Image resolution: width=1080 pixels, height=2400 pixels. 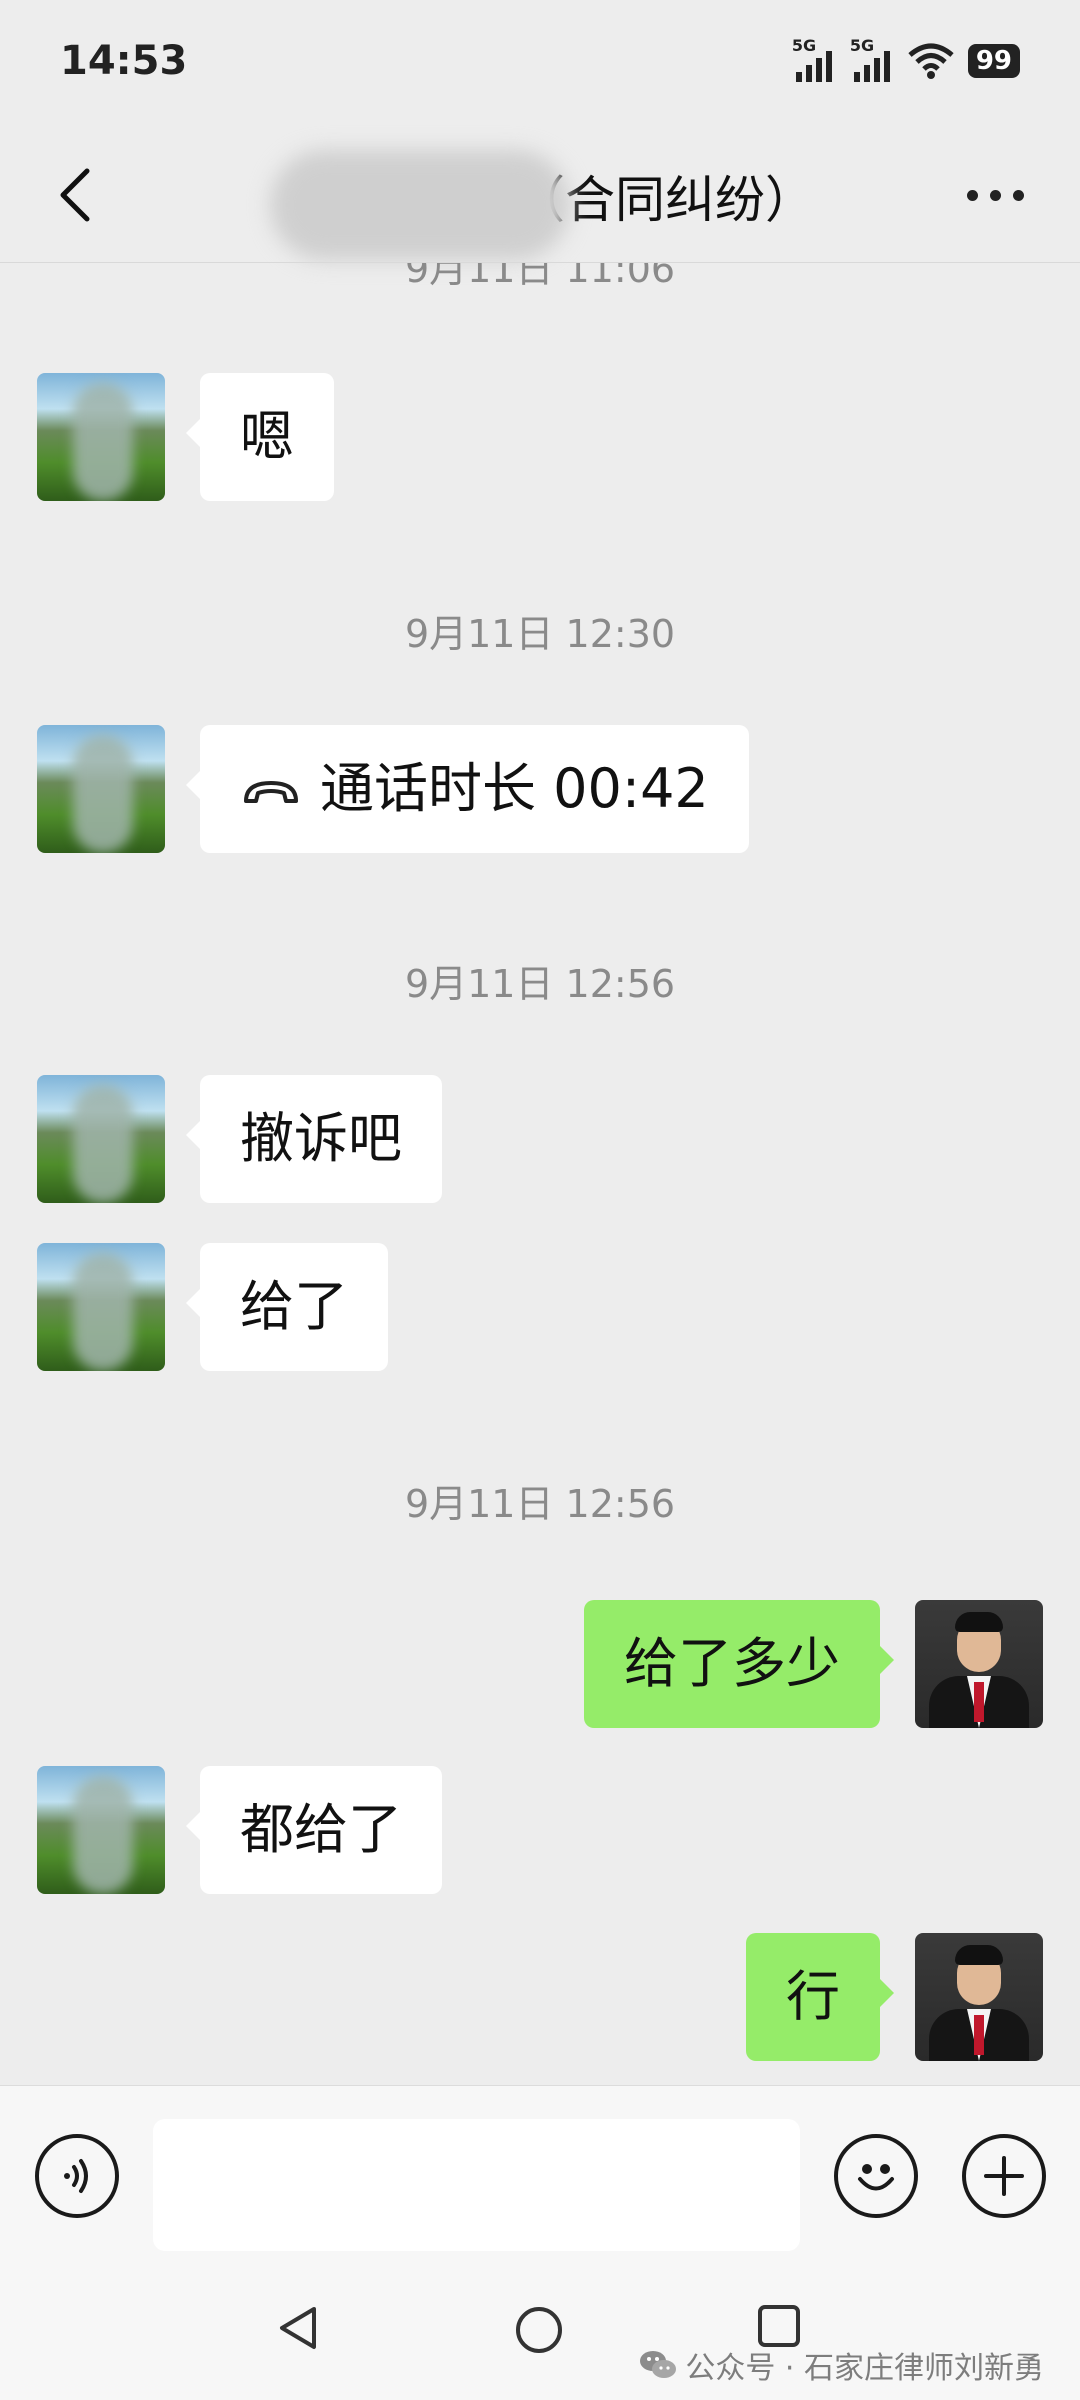 What do you see at coordinates (287, 1307) in the screenshot?
I see `message-bubble-incoming: 给了` at bounding box center [287, 1307].